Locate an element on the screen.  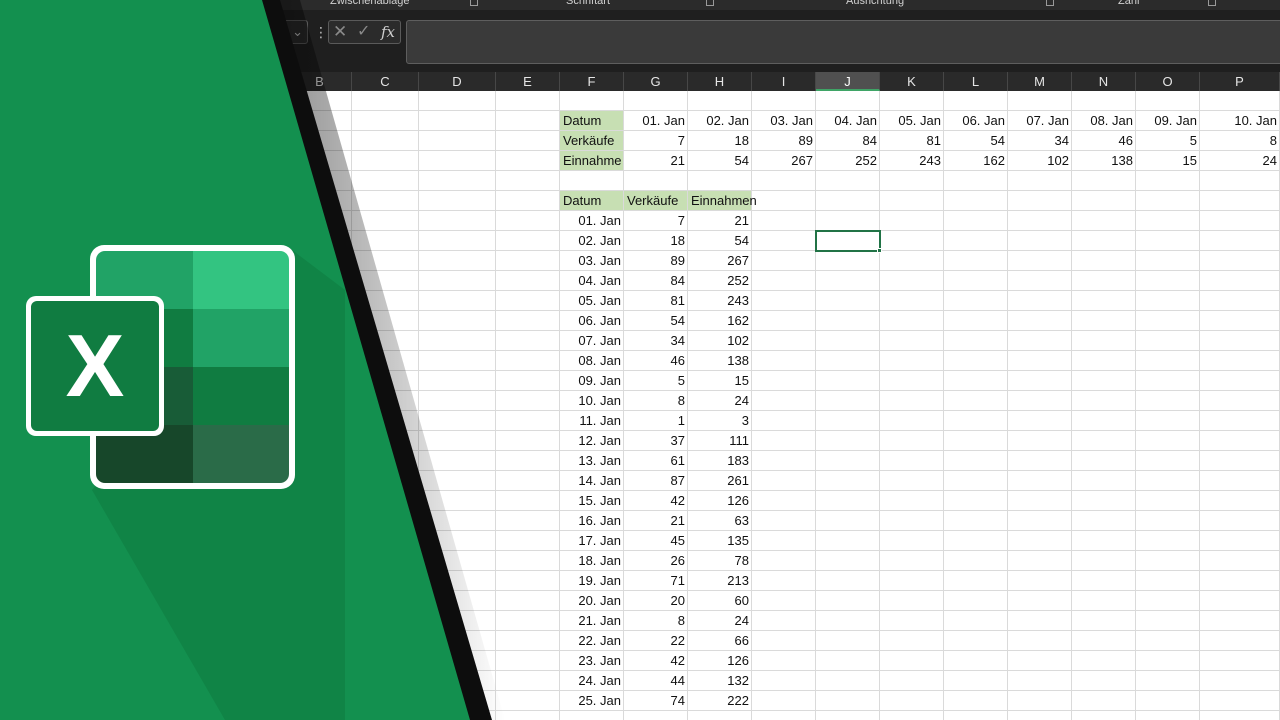
table-cell: 138 is located at coordinates (719, 360).